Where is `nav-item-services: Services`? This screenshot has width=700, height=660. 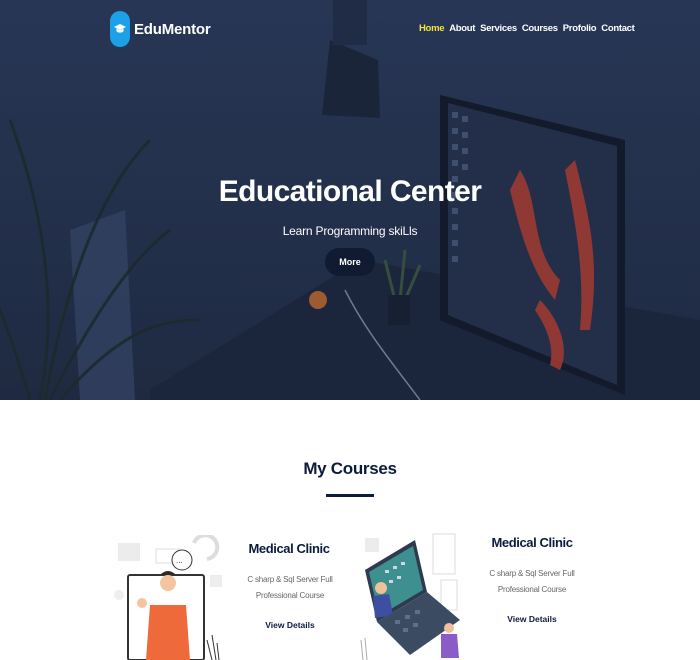 nav-item-services: Services is located at coordinates (498, 28).